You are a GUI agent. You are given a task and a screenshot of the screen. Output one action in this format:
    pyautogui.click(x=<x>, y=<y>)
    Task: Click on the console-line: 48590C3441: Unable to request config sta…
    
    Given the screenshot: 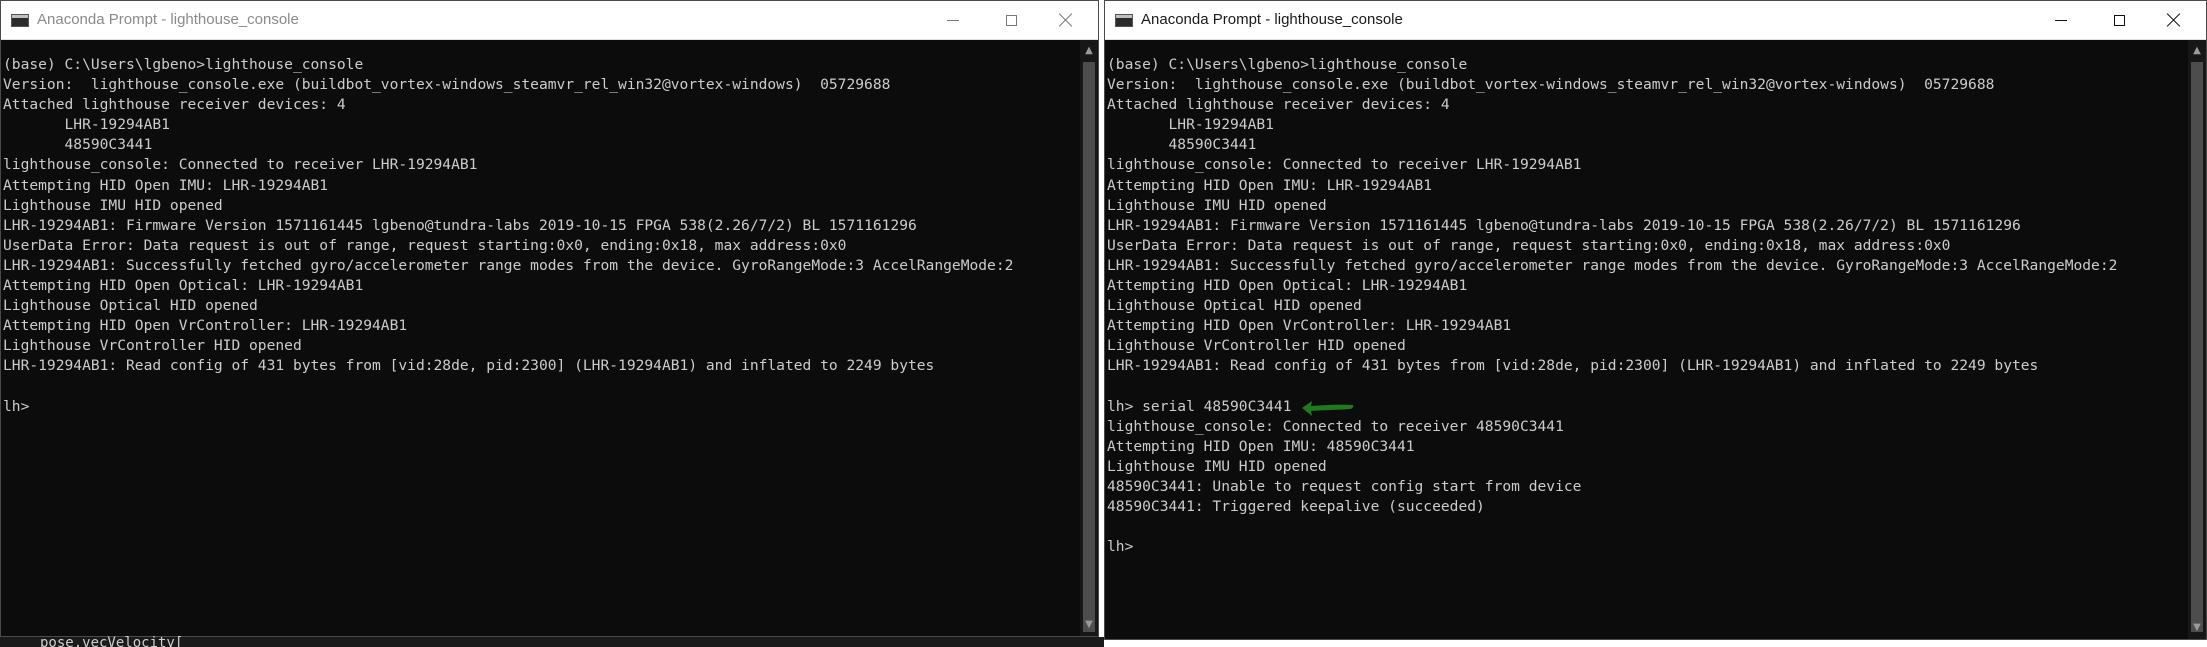 What is the action you would take?
    pyautogui.click(x=1344, y=486)
    